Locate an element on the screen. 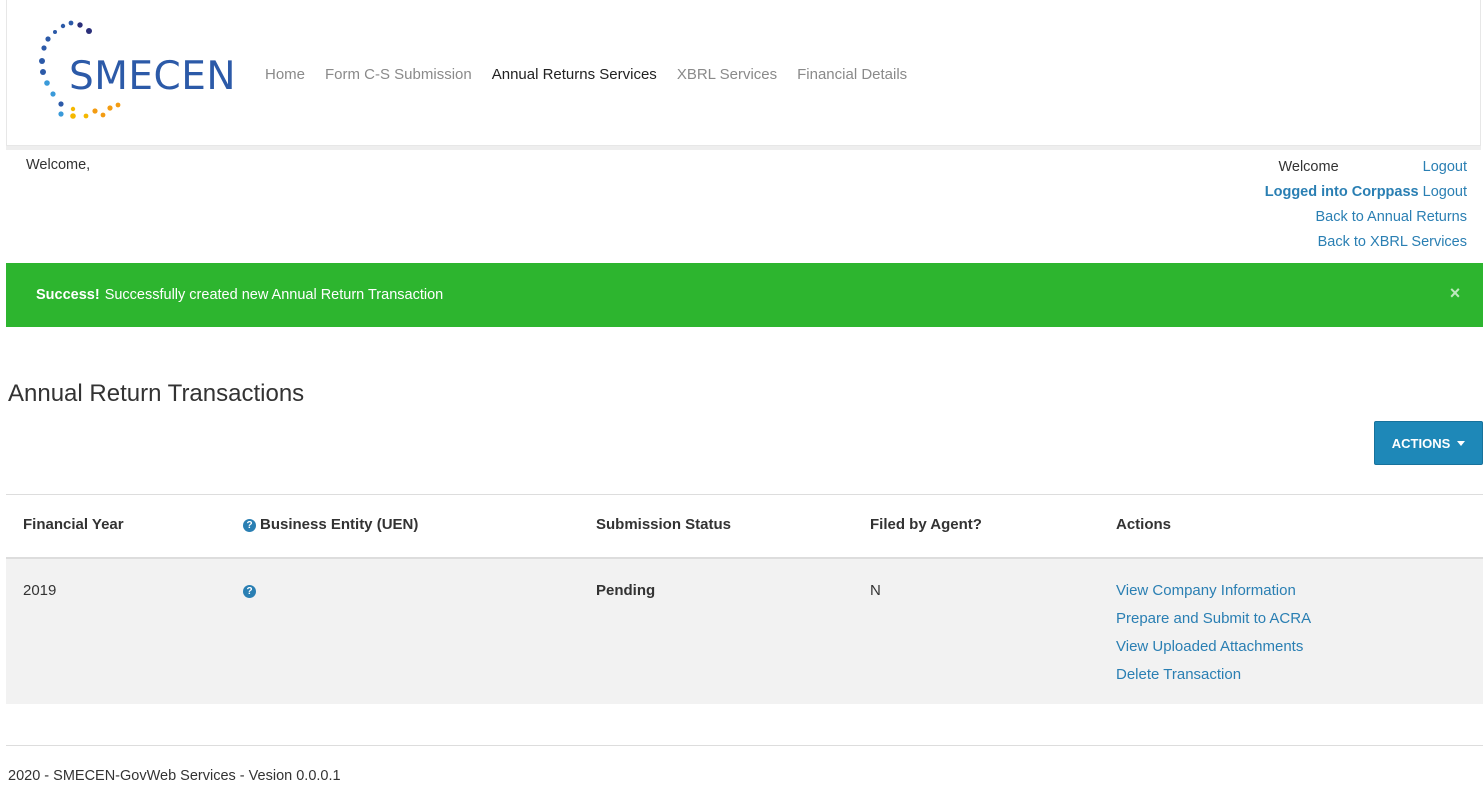  delete-transaction-link: Delete Transaction is located at coordinates (1213, 675).